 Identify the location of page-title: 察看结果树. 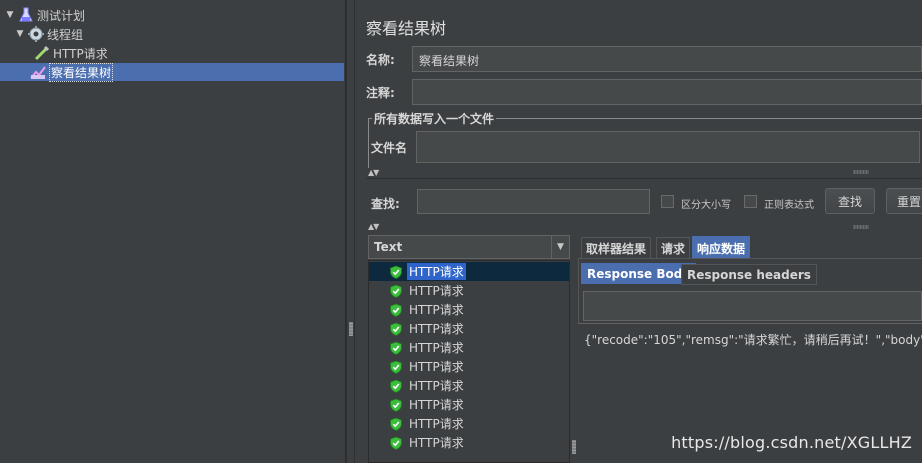
(406, 28).